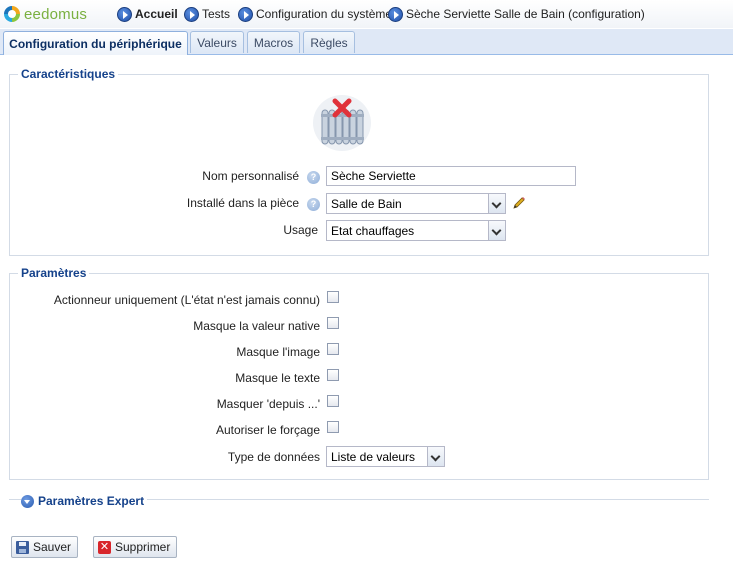 The height and width of the screenshot is (567, 733). Describe the element at coordinates (54, 273) in the screenshot. I see `parameters-legend: Paramètres` at that location.